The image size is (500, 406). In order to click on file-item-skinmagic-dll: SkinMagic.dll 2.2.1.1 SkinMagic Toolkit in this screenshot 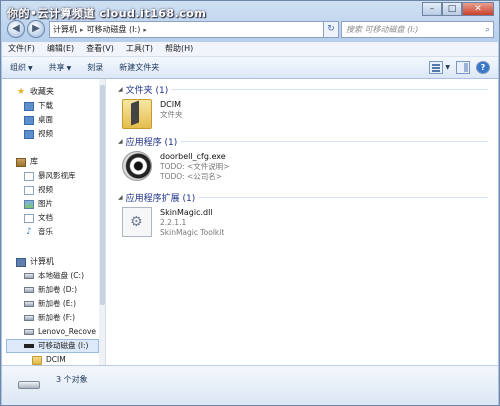, I will do `click(173, 224)`.